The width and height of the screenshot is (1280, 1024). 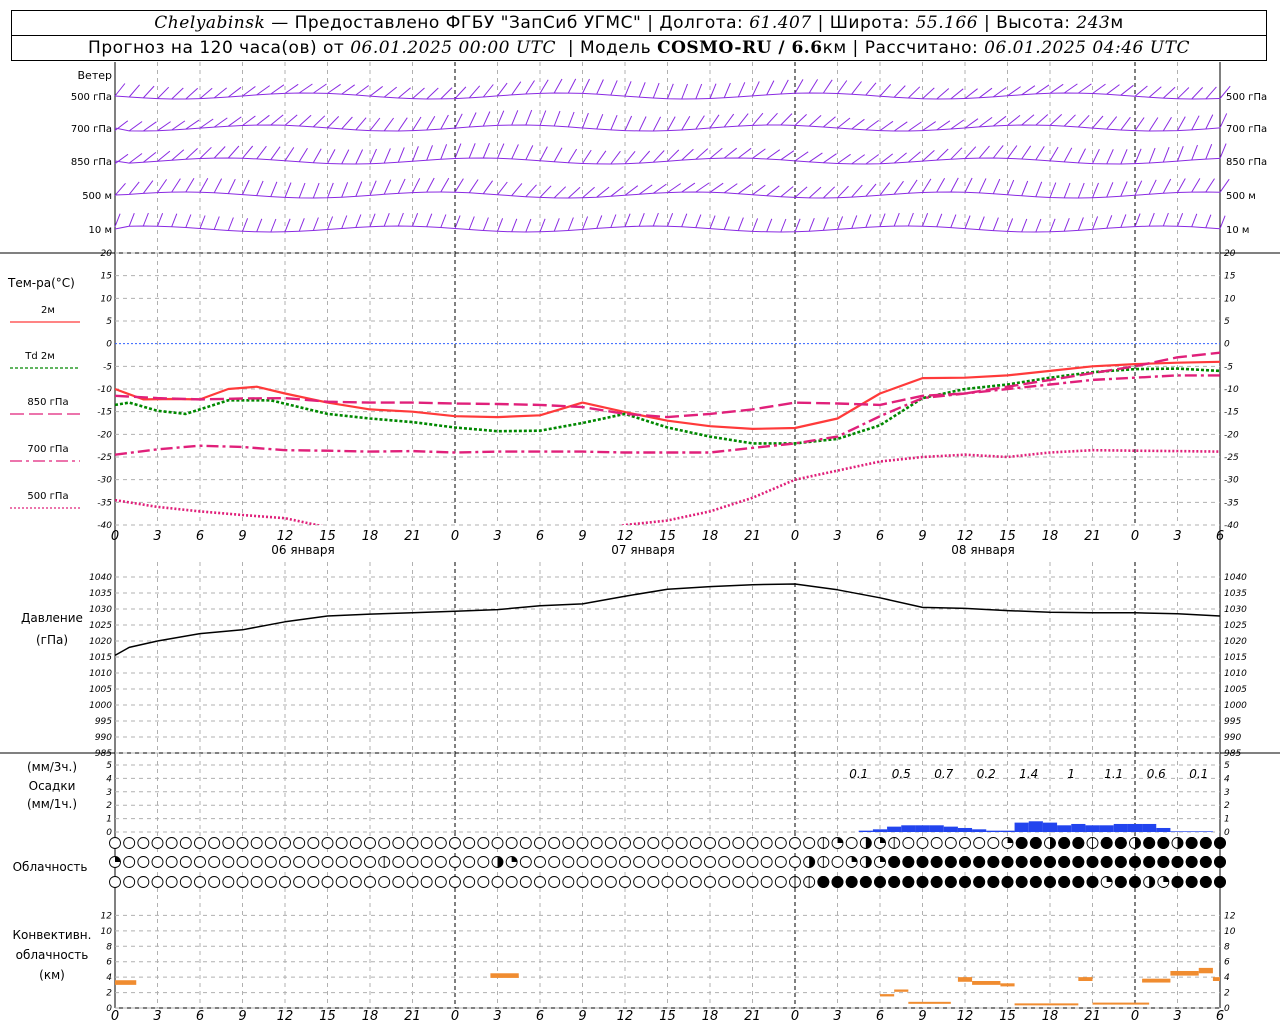 I want to click on pres-ytick-right: 1015, so click(x=1235, y=658).